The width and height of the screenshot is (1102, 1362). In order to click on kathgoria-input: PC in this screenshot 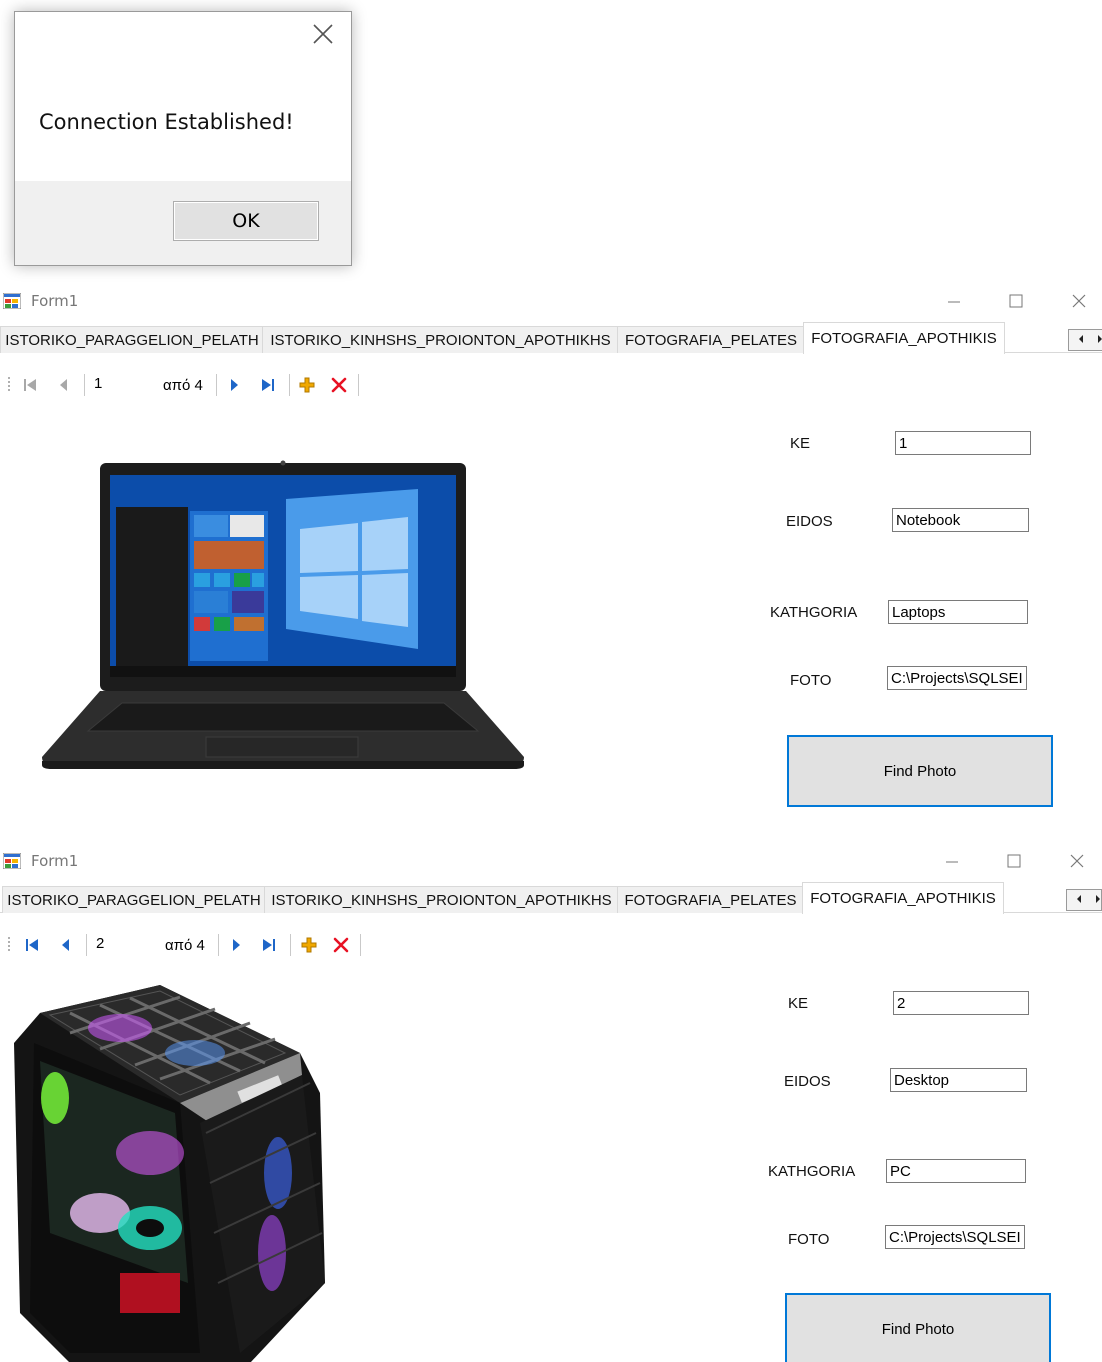, I will do `click(956, 1171)`.